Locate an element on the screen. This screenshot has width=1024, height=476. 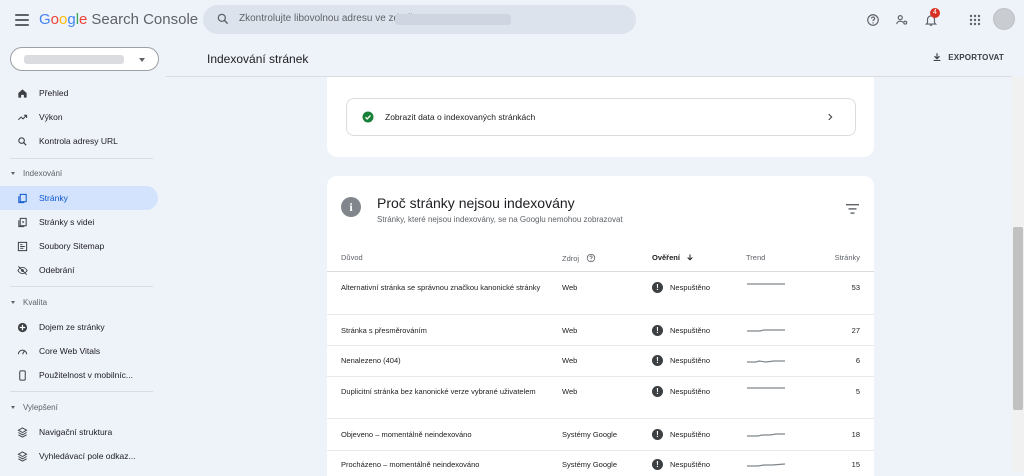
sidebar-item-breadcrumbs: Navigační struktura is located at coordinates (79, 432).